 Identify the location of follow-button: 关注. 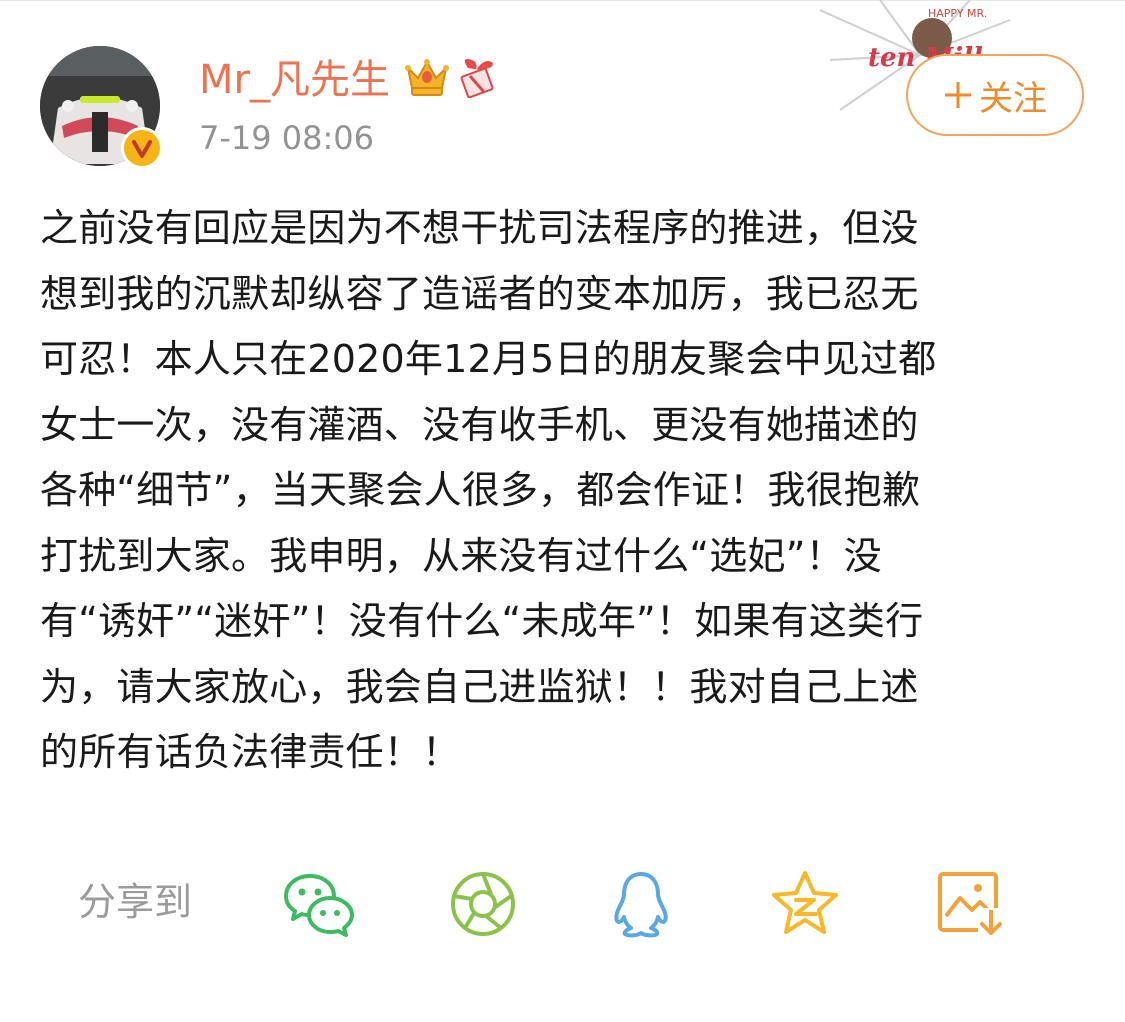
(995, 95).